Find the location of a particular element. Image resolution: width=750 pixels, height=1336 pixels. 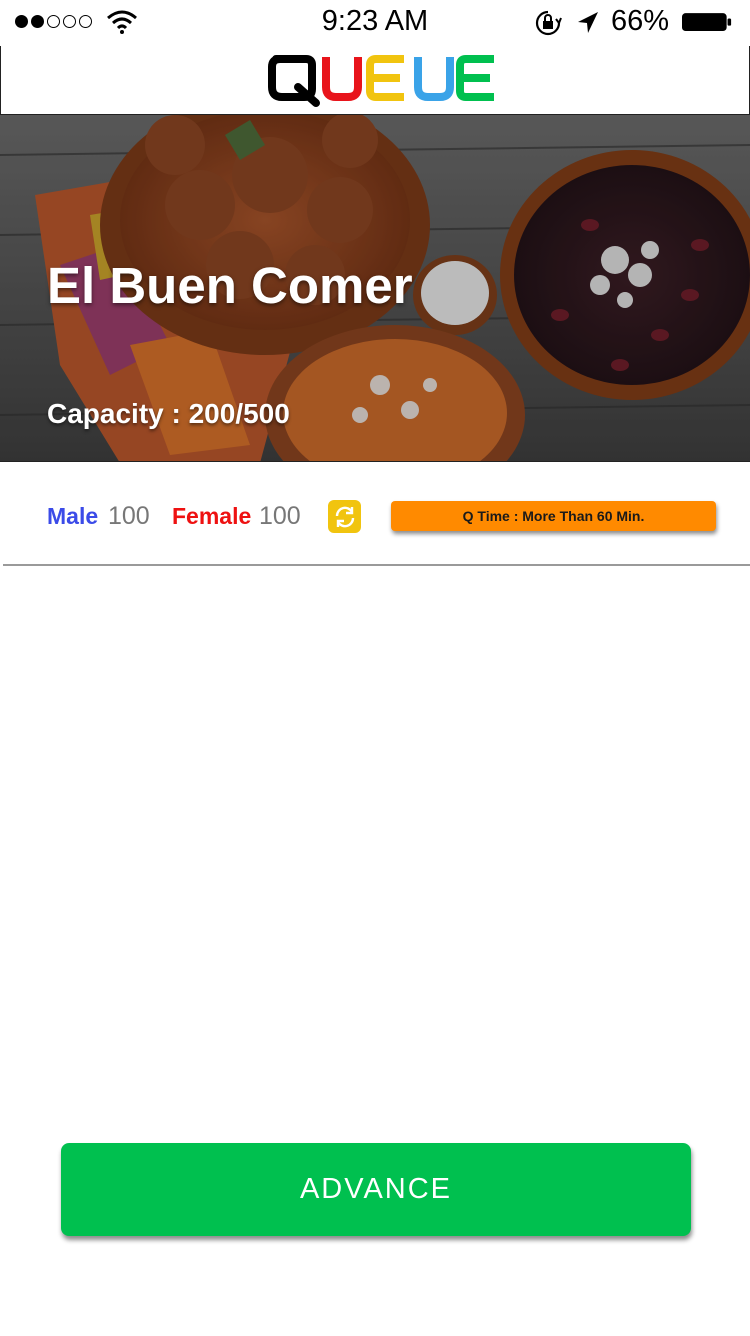

queue-logo is located at coordinates (381, 81).